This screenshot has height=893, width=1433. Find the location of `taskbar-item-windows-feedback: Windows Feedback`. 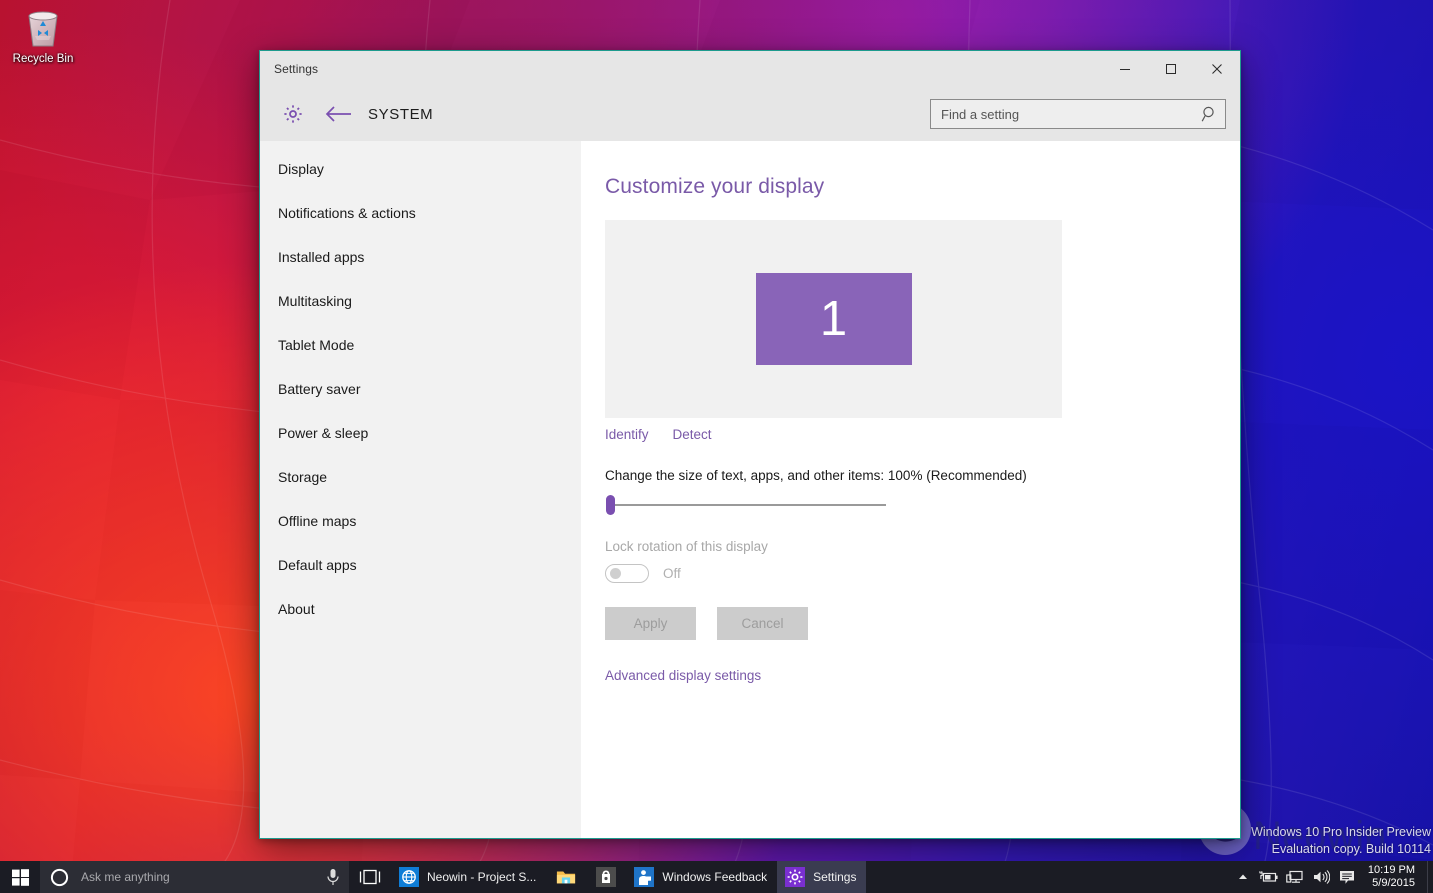

taskbar-item-windows-feedback: Windows Feedback is located at coordinates (701, 877).